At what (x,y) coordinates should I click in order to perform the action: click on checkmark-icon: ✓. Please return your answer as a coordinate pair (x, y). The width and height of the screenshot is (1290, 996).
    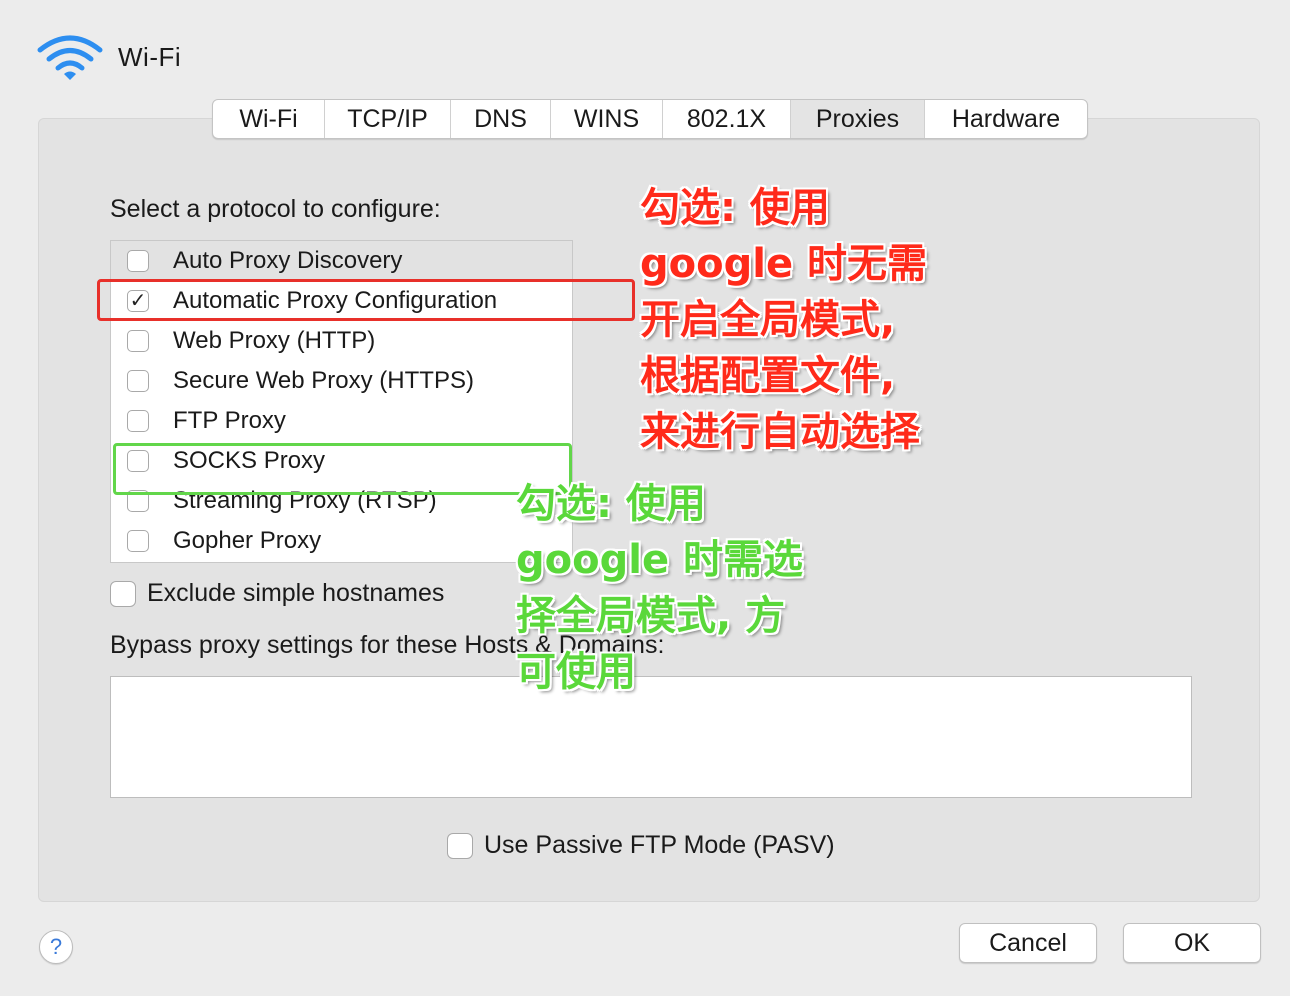
    Looking at the image, I should click on (138, 301).